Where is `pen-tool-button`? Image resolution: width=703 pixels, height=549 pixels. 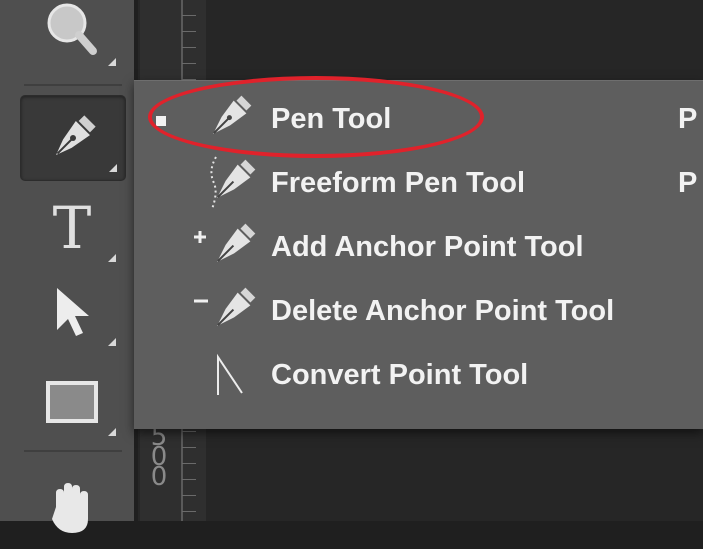
pen-tool-button is located at coordinates (73, 138).